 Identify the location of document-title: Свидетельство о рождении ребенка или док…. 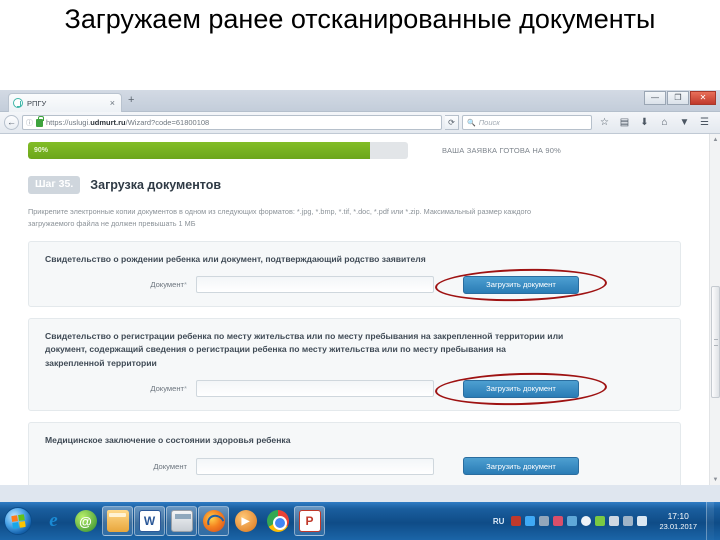
(235, 258).